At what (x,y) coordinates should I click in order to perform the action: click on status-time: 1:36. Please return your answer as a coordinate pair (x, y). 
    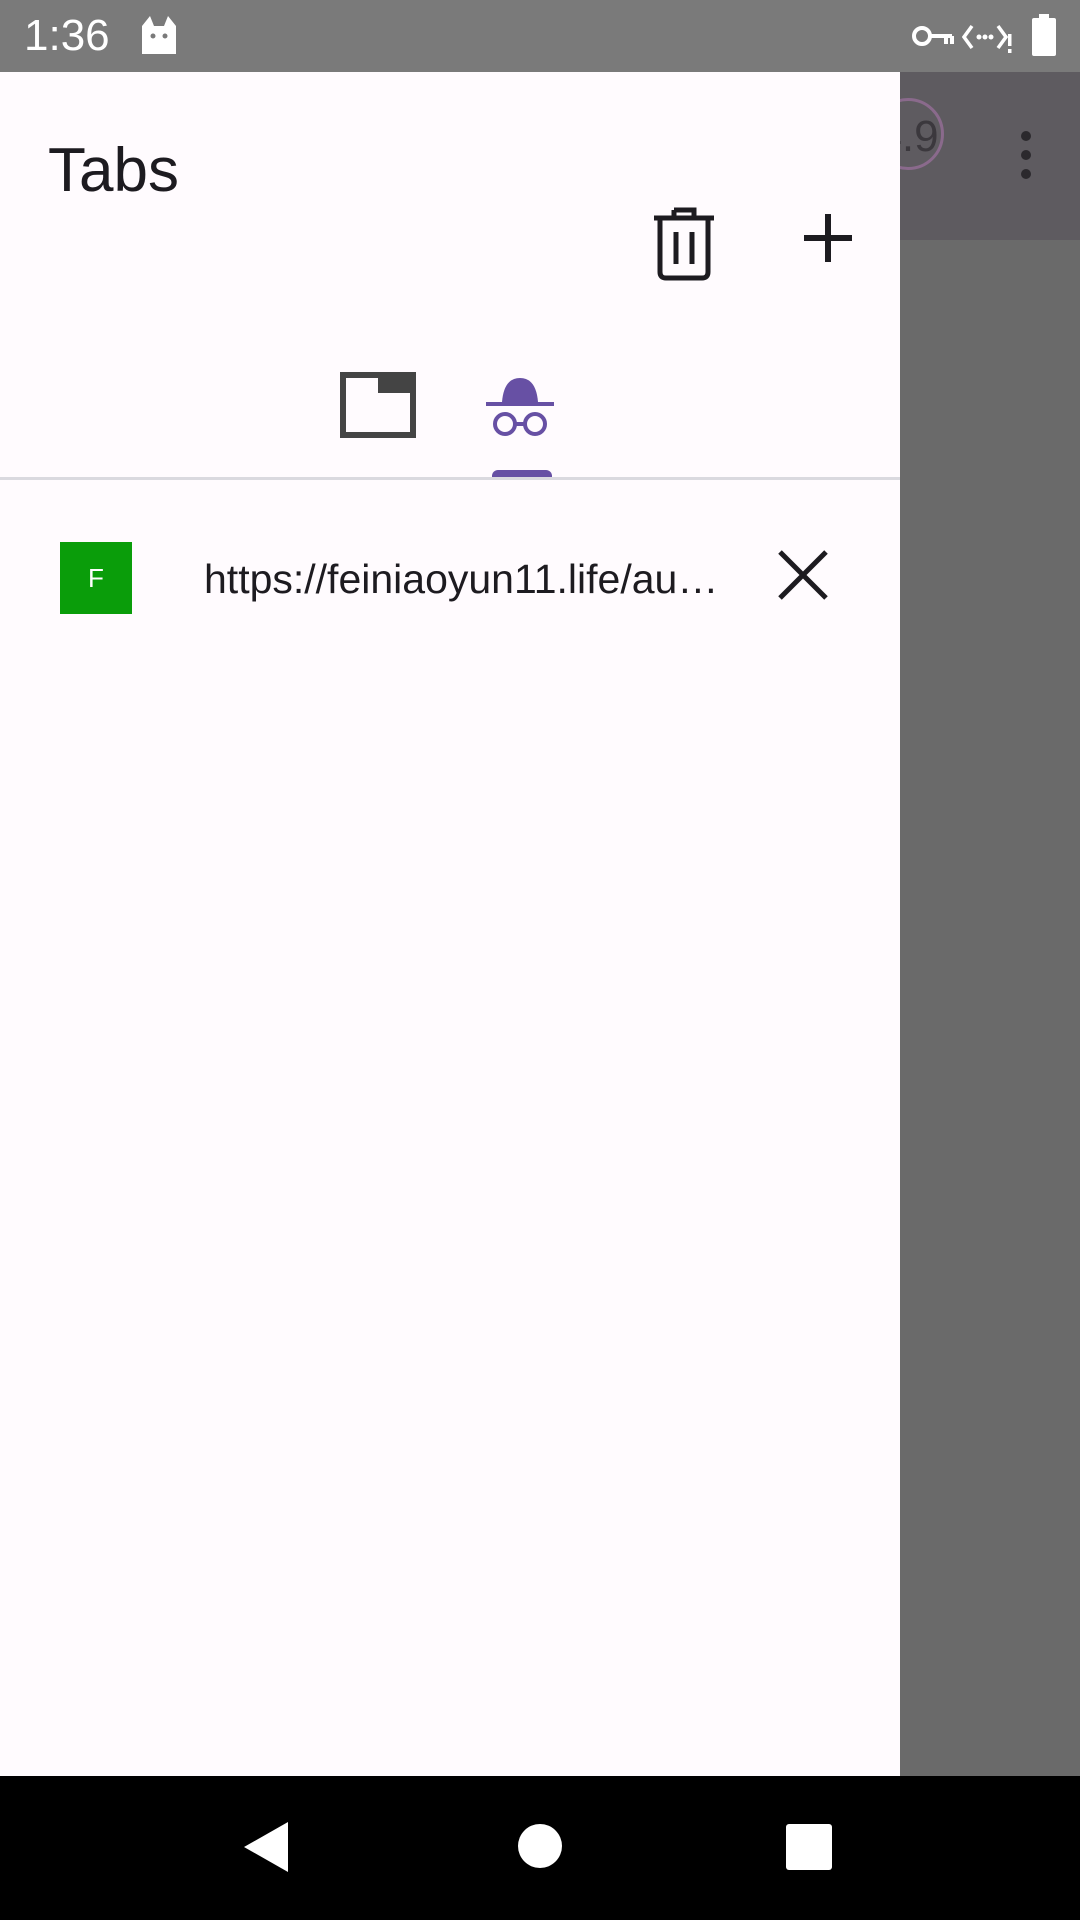
    Looking at the image, I should click on (67, 35).